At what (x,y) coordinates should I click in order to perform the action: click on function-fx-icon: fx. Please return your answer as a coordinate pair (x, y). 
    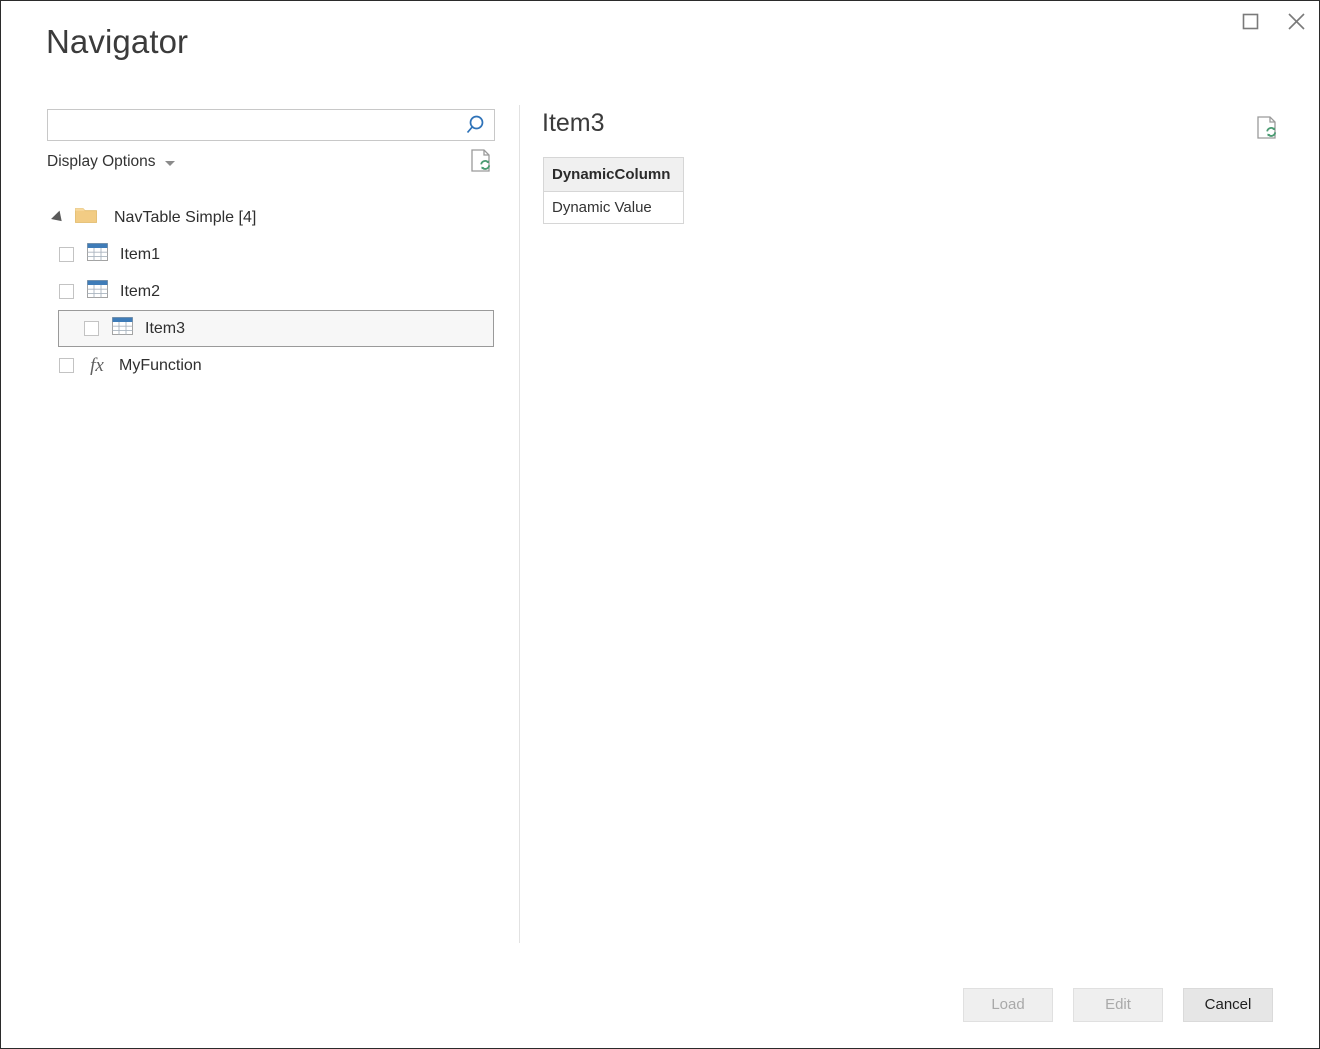
    Looking at the image, I should click on (97, 365).